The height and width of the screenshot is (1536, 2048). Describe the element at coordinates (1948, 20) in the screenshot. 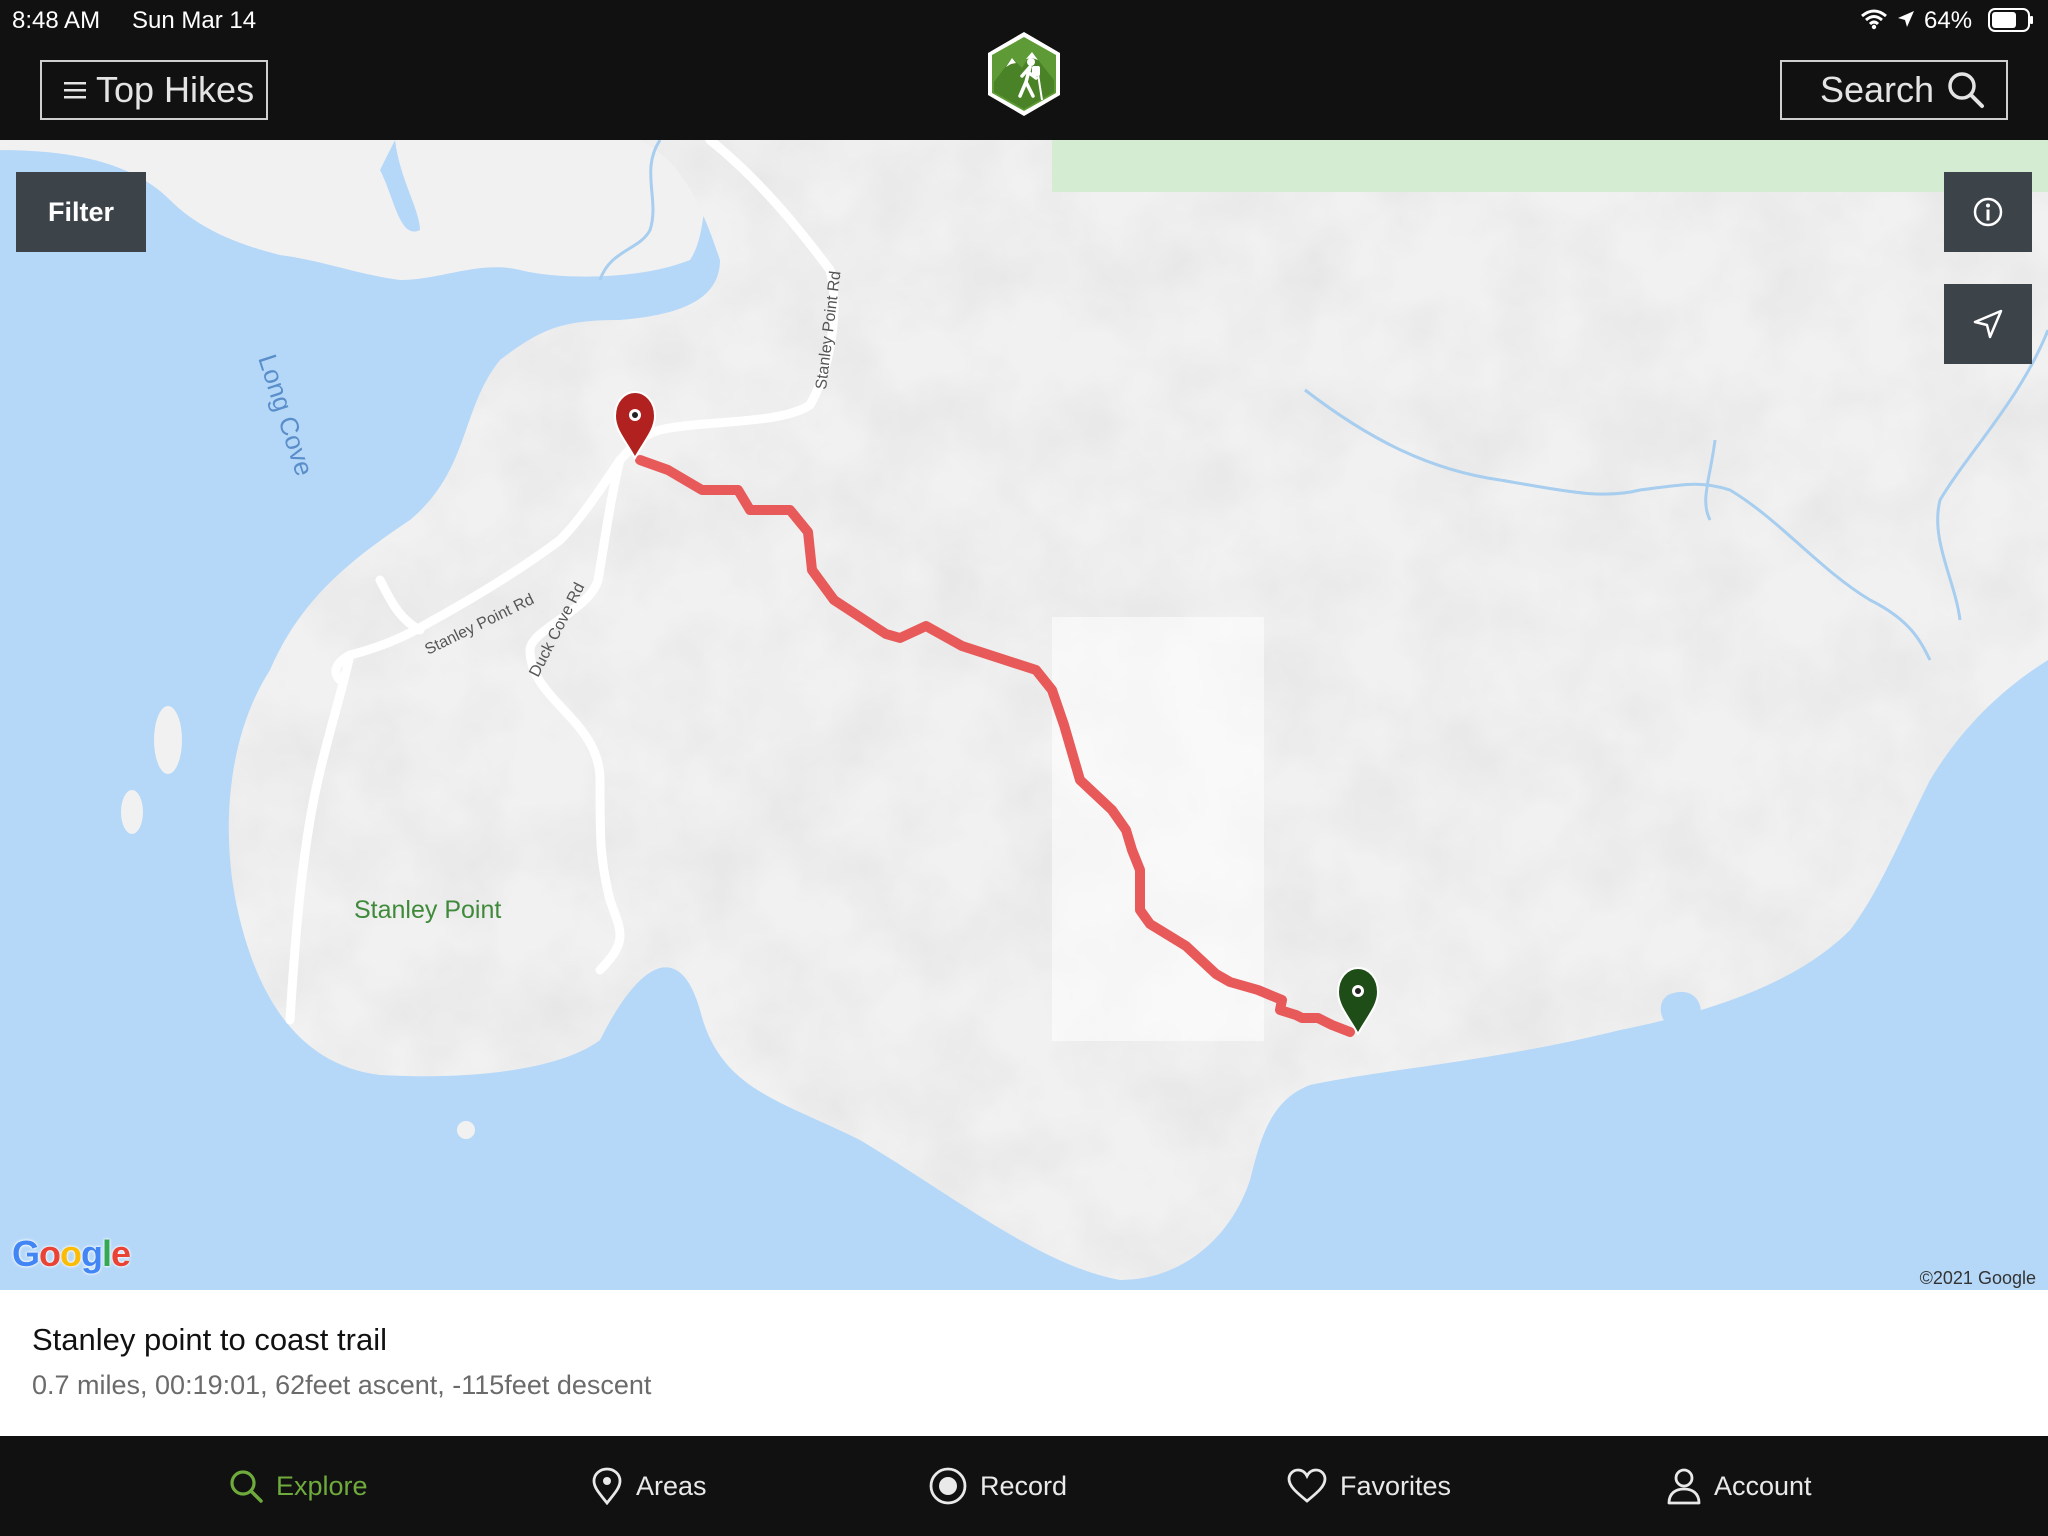

I see `battery-percent: 64%` at that location.